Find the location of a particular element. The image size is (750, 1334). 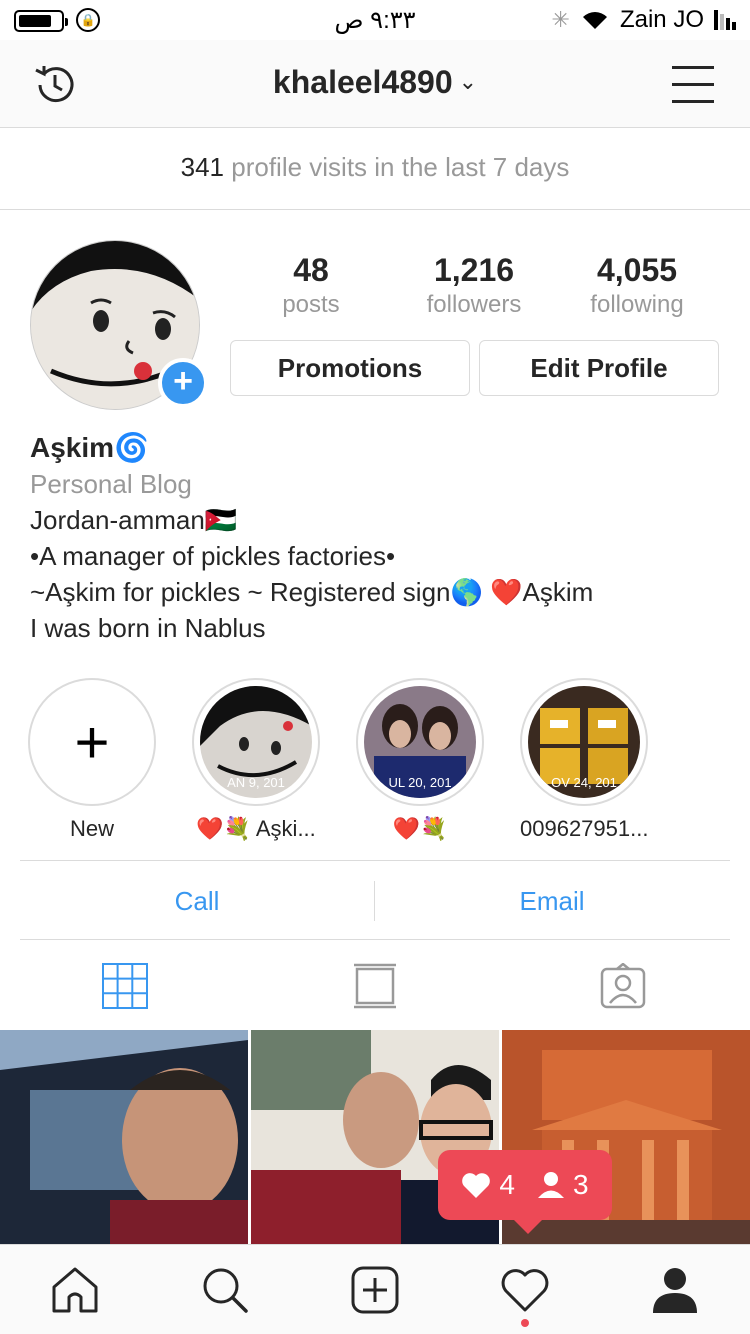

display-name: Aşkim🌀 is located at coordinates (89, 447).